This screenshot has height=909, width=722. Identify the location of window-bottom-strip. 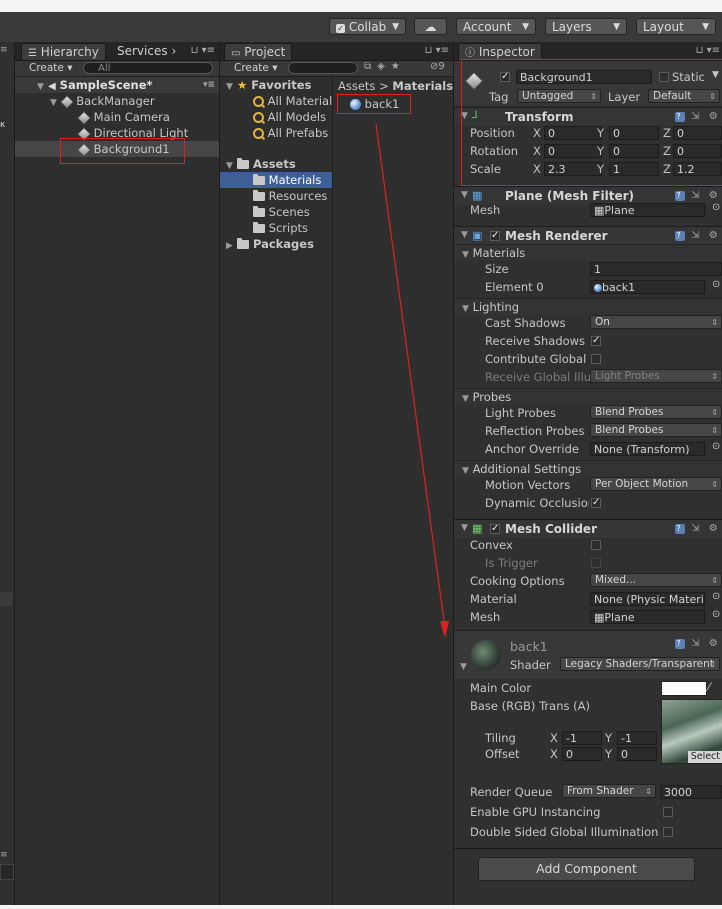
(361, 907).